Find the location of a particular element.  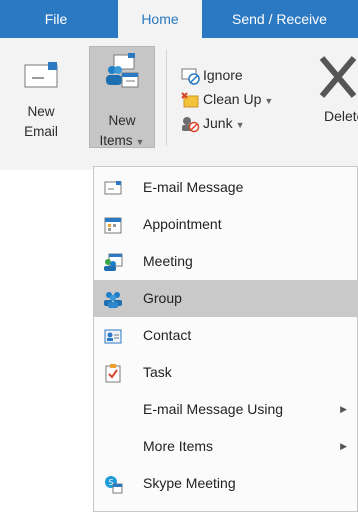

menu-item-label: Task is located at coordinates (157, 372).